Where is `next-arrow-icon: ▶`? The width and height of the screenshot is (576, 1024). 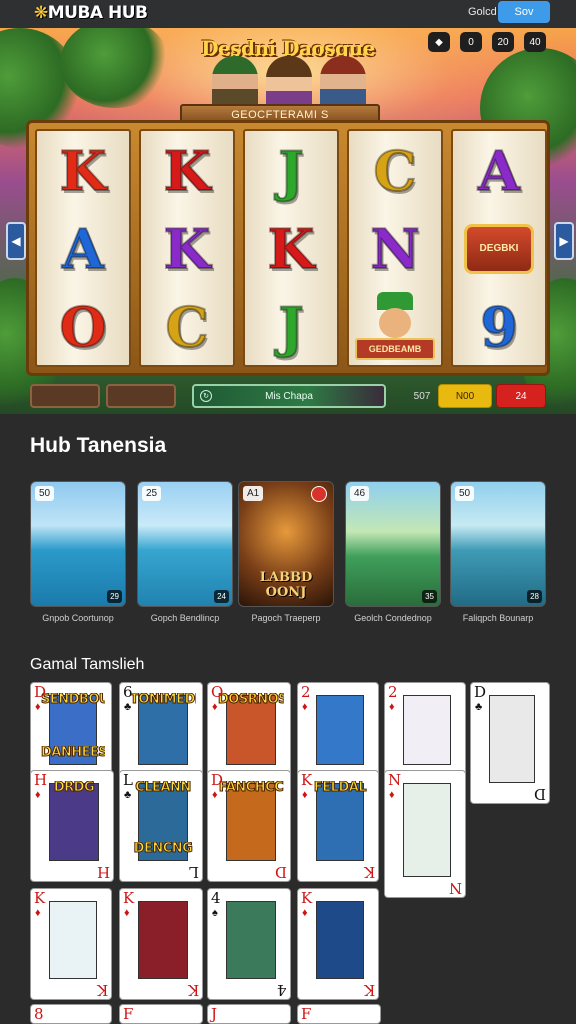 next-arrow-icon: ▶ is located at coordinates (564, 241).